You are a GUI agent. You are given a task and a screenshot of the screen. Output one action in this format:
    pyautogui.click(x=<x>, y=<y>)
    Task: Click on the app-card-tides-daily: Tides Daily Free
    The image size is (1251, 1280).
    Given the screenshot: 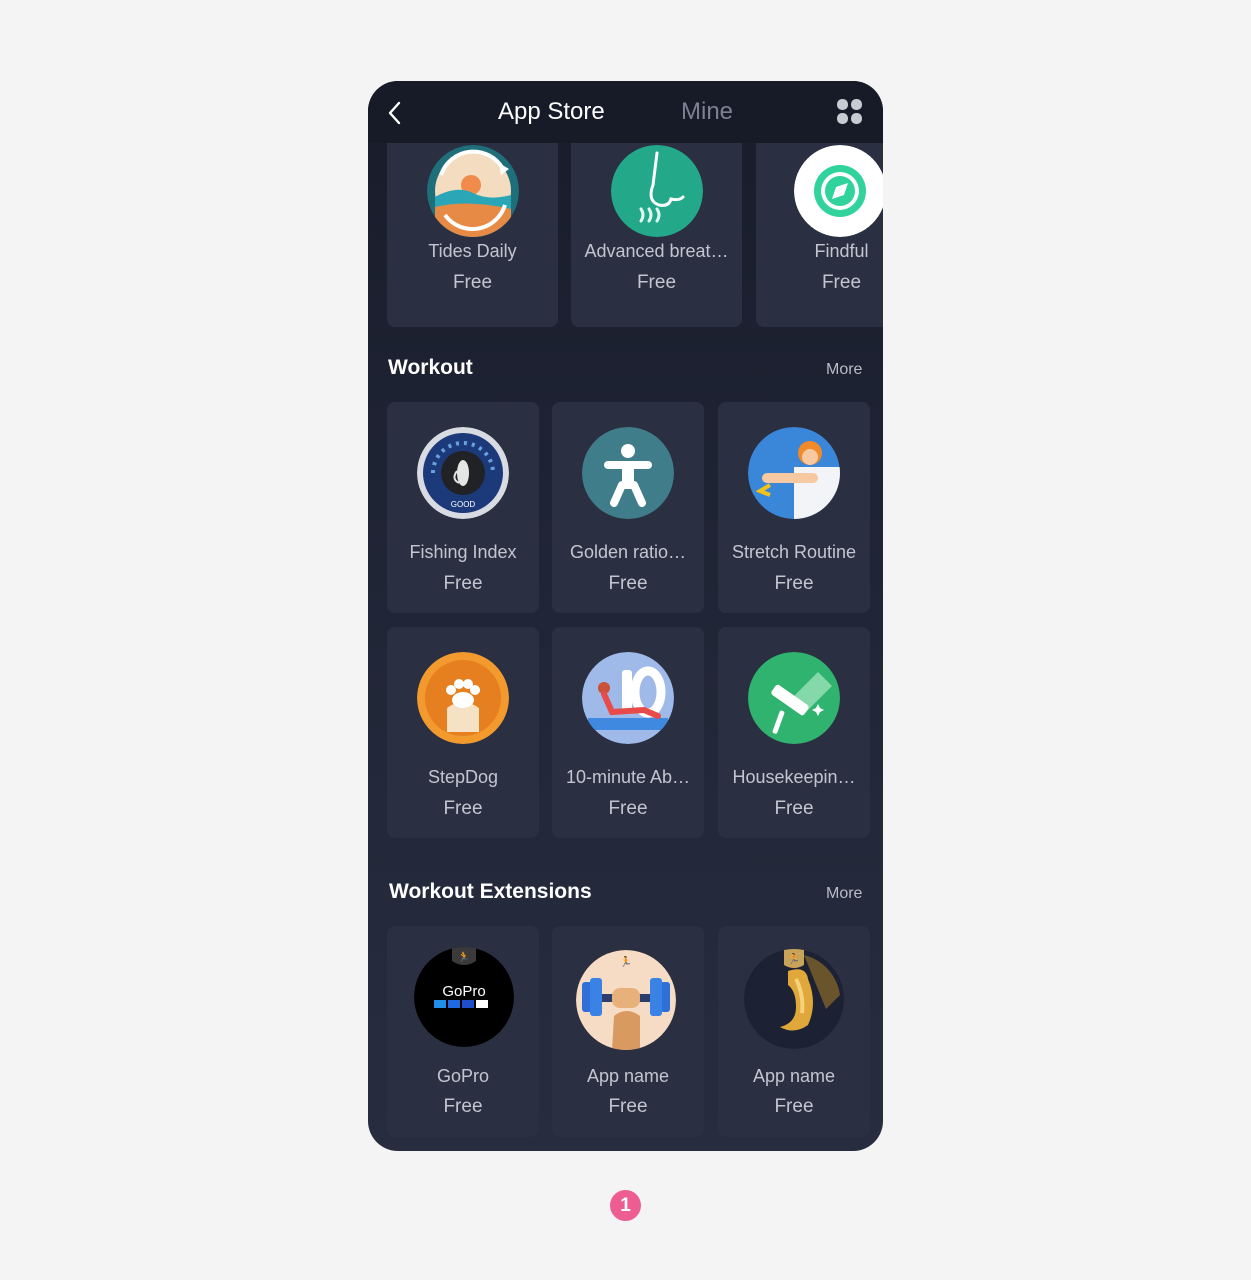 What is the action you would take?
    pyautogui.click(x=472, y=229)
    